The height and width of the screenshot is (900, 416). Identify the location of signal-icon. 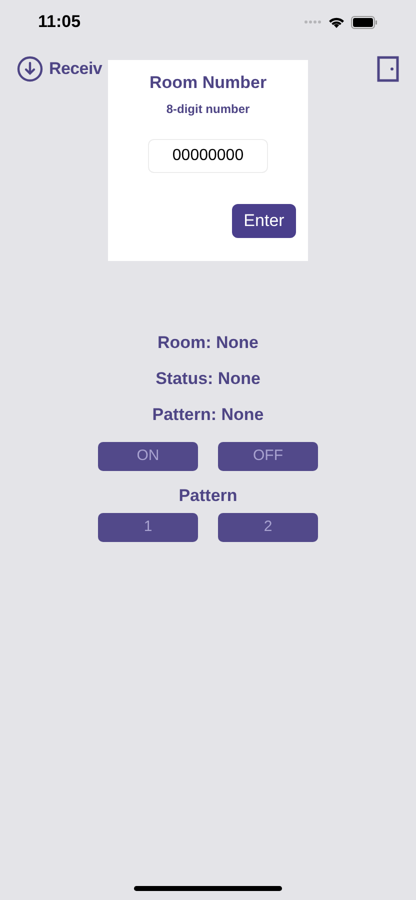
(313, 22).